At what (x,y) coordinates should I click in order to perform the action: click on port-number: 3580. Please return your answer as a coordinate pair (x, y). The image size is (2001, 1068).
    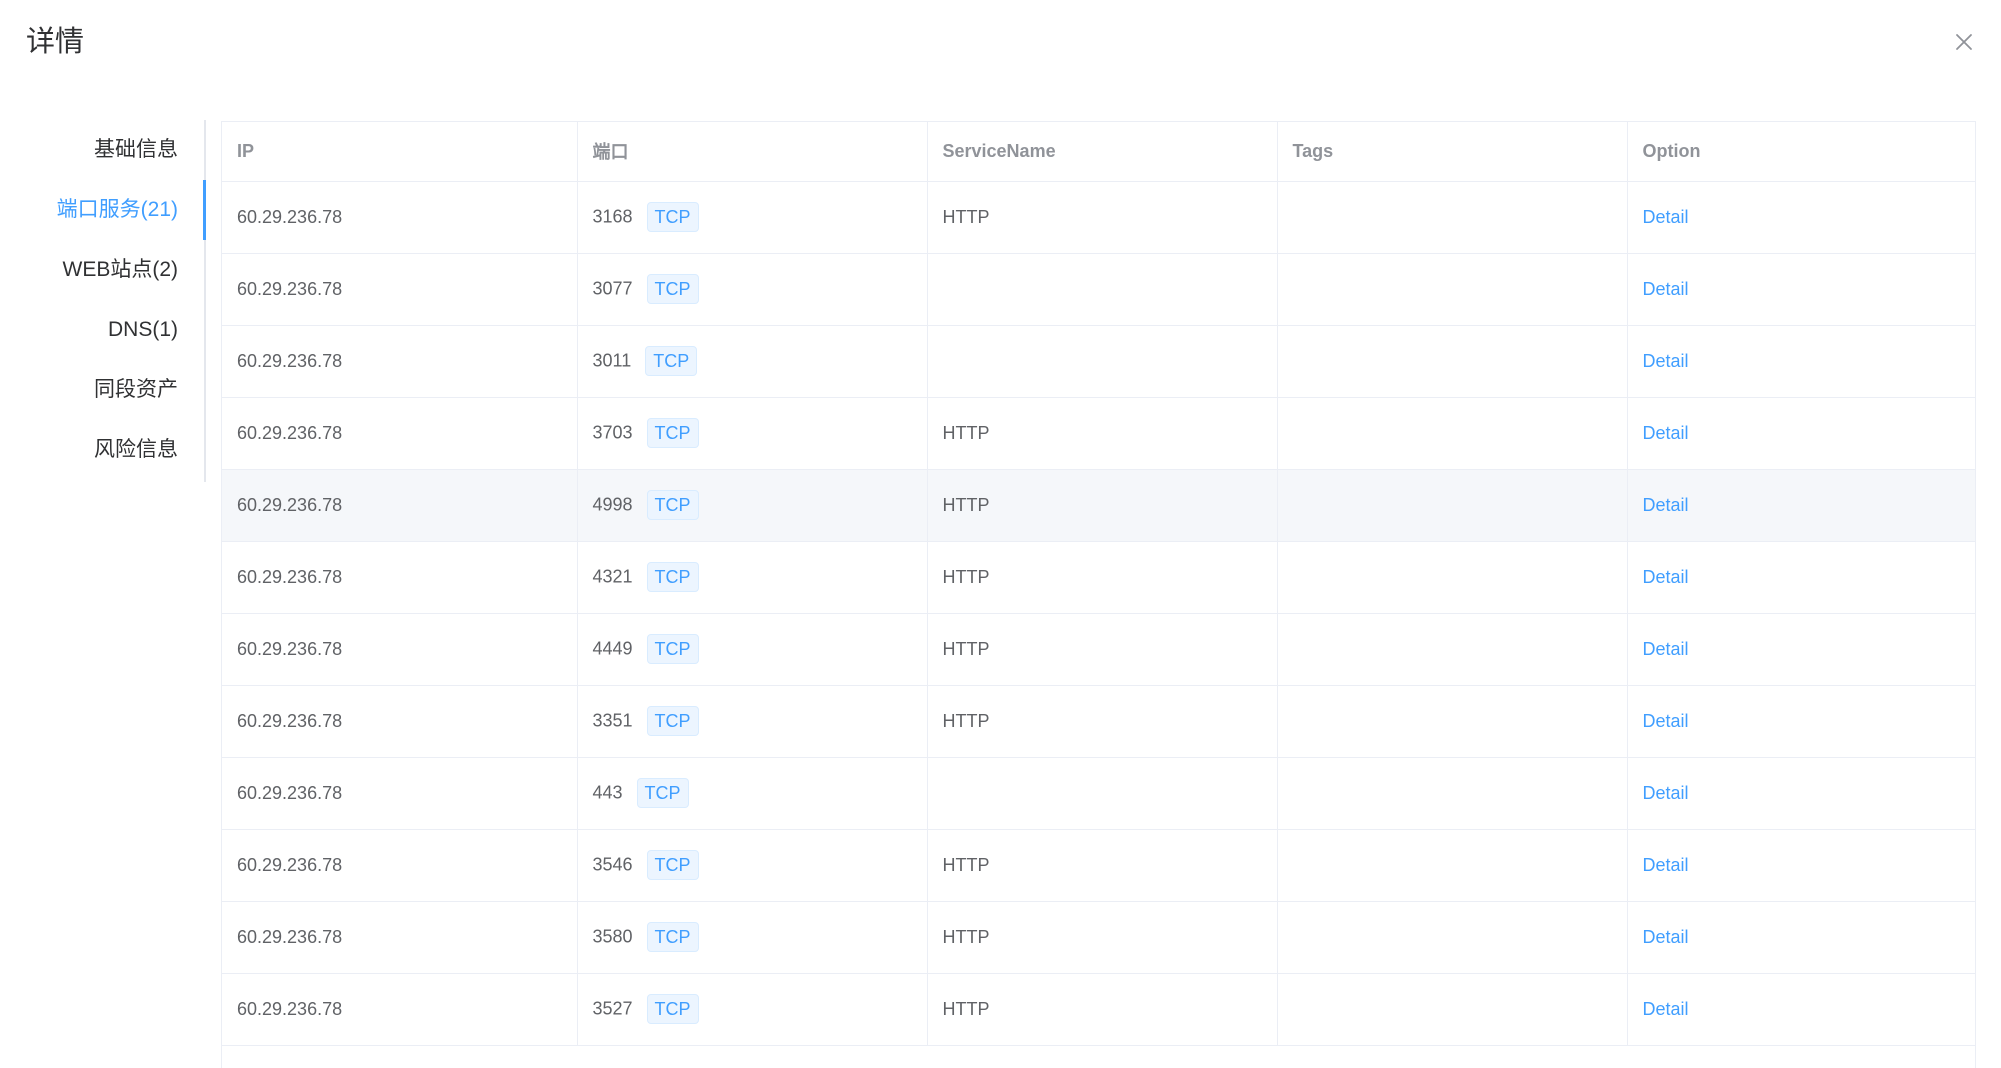
    Looking at the image, I should click on (612, 936).